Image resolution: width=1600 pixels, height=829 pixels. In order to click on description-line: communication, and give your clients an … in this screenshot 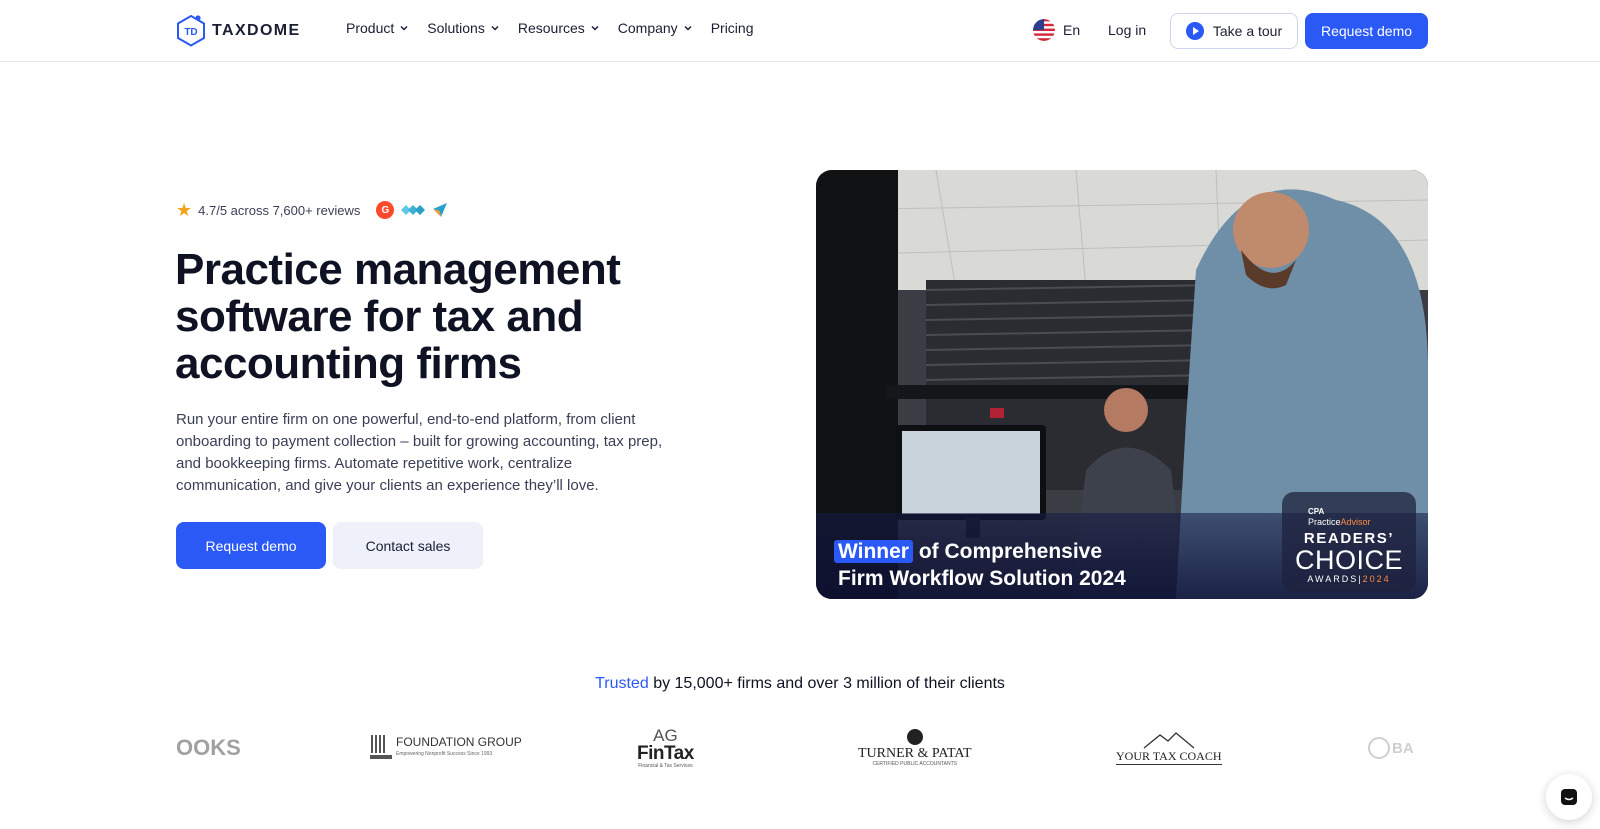, I will do `click(387, 485)`.